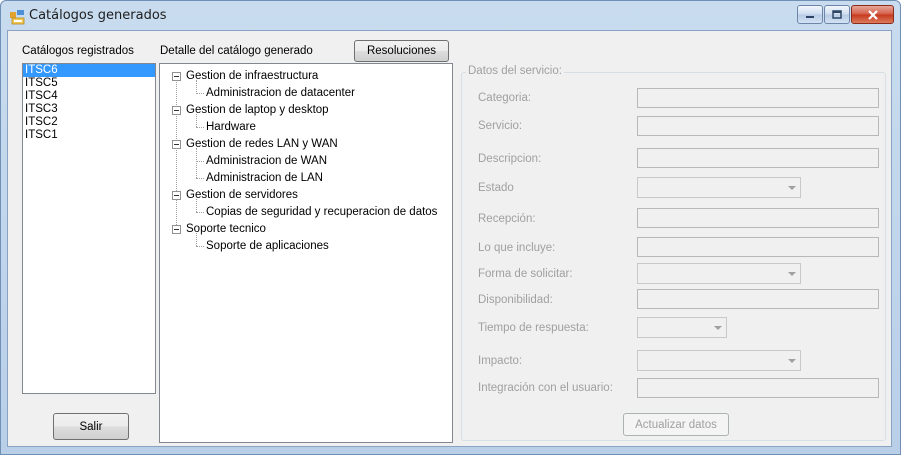 The width and height of the screenshot is (901, 455). I want to click on forma-label: Forma de solicitar:, so click(525, 274).